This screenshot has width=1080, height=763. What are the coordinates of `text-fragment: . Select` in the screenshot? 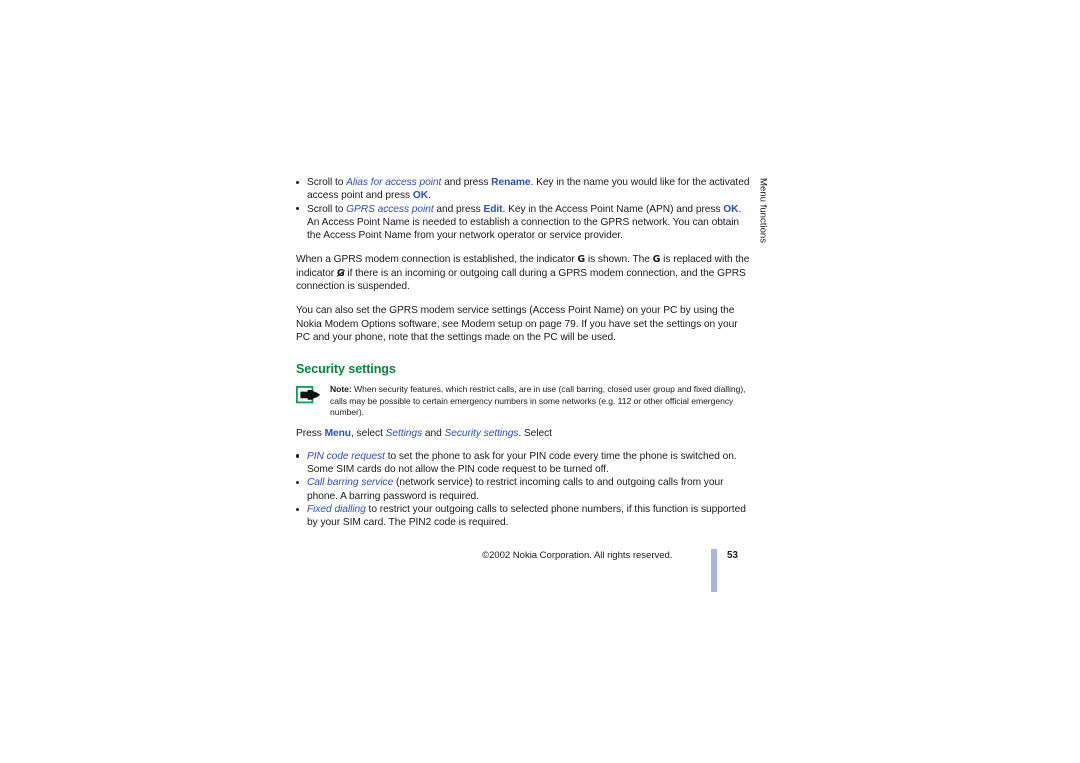 It's located at (535, 434).